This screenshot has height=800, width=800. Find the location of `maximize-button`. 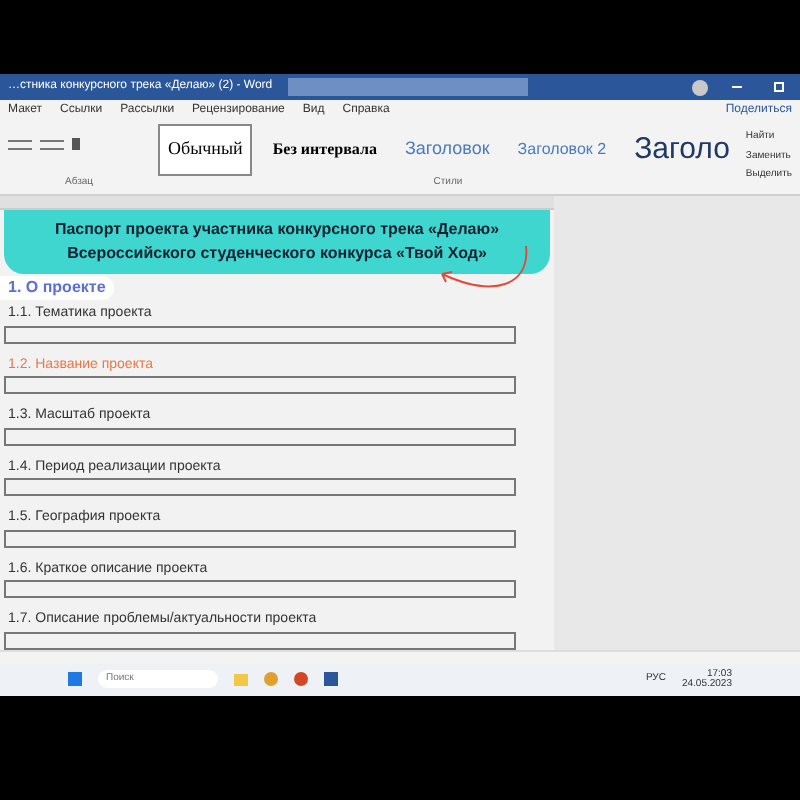

maximize-button is located at coordinates (779, 87).